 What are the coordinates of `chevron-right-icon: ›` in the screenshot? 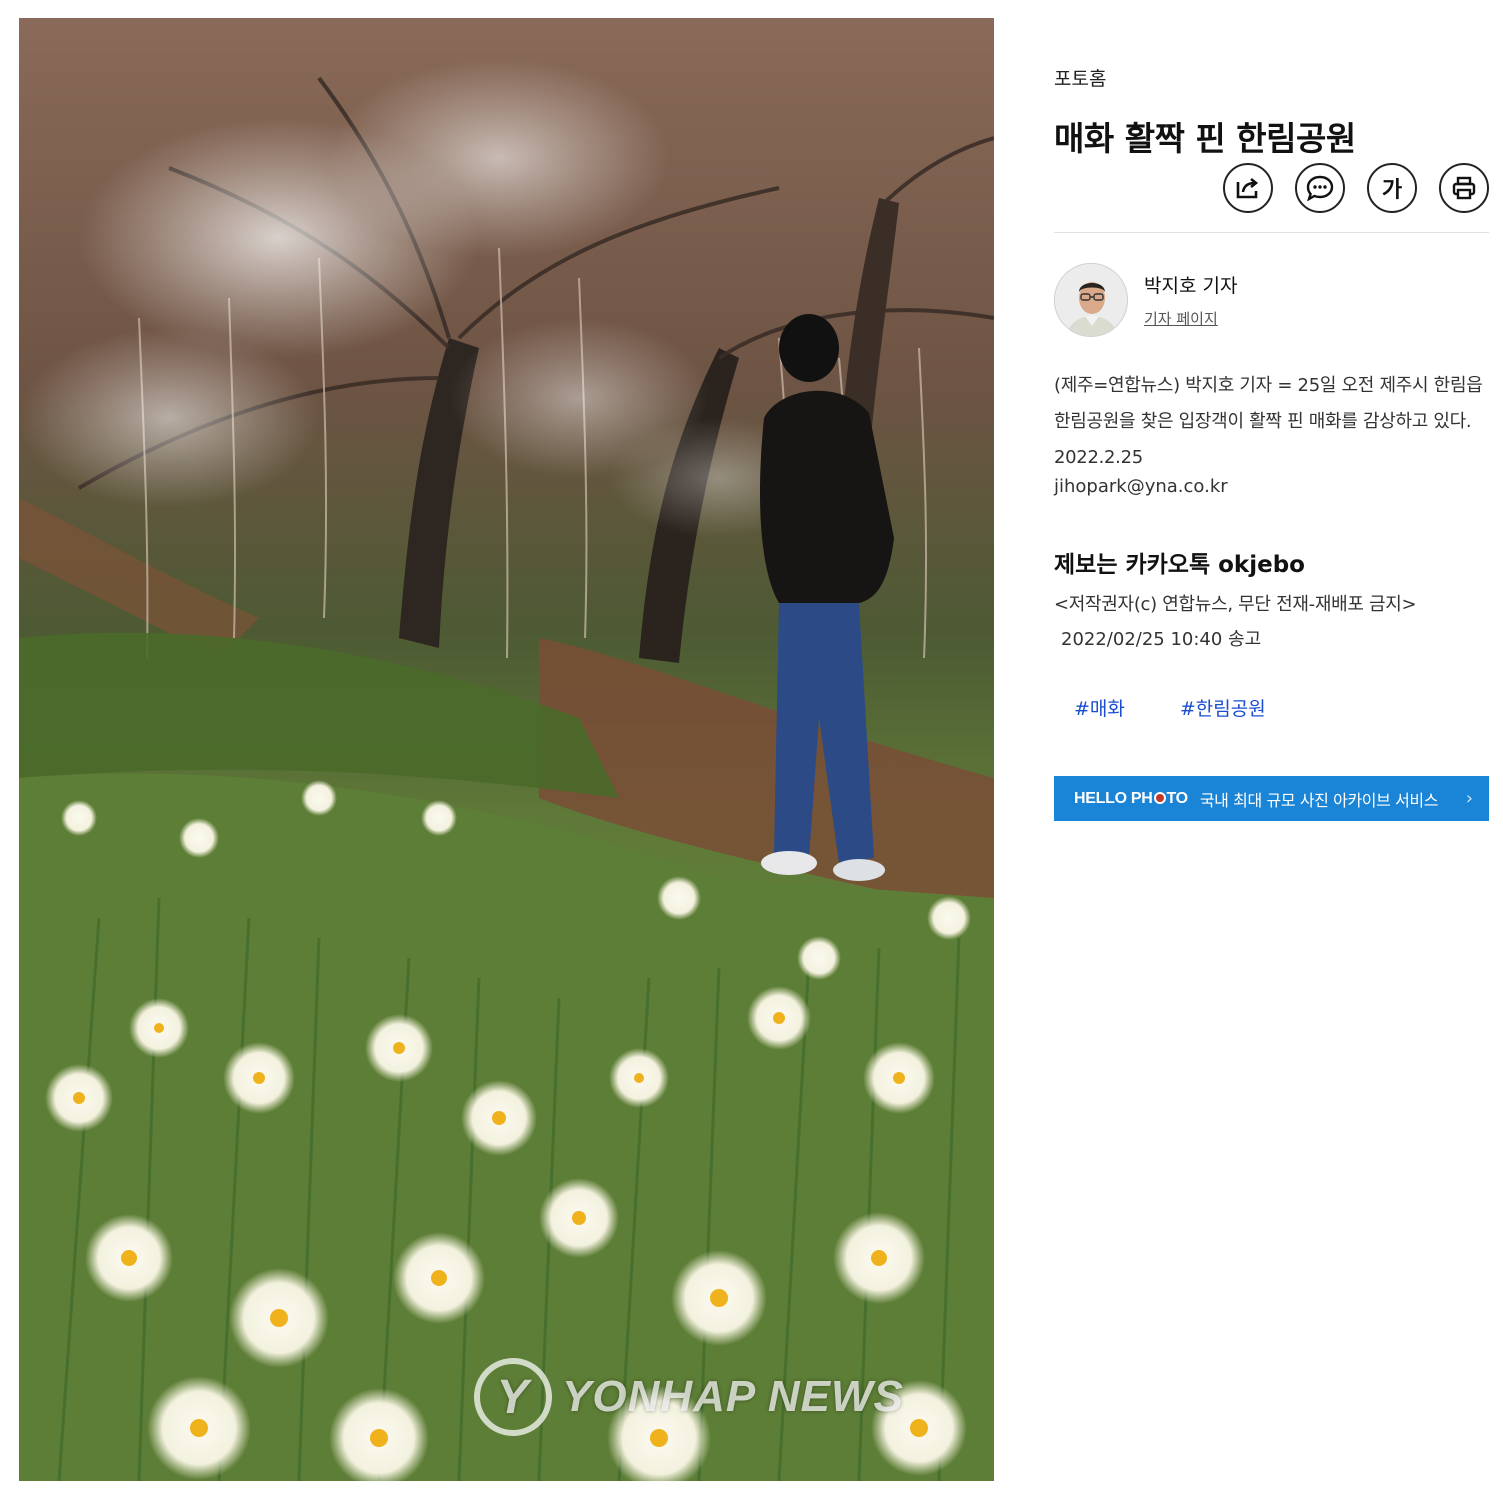 It's located at (1469, 798).